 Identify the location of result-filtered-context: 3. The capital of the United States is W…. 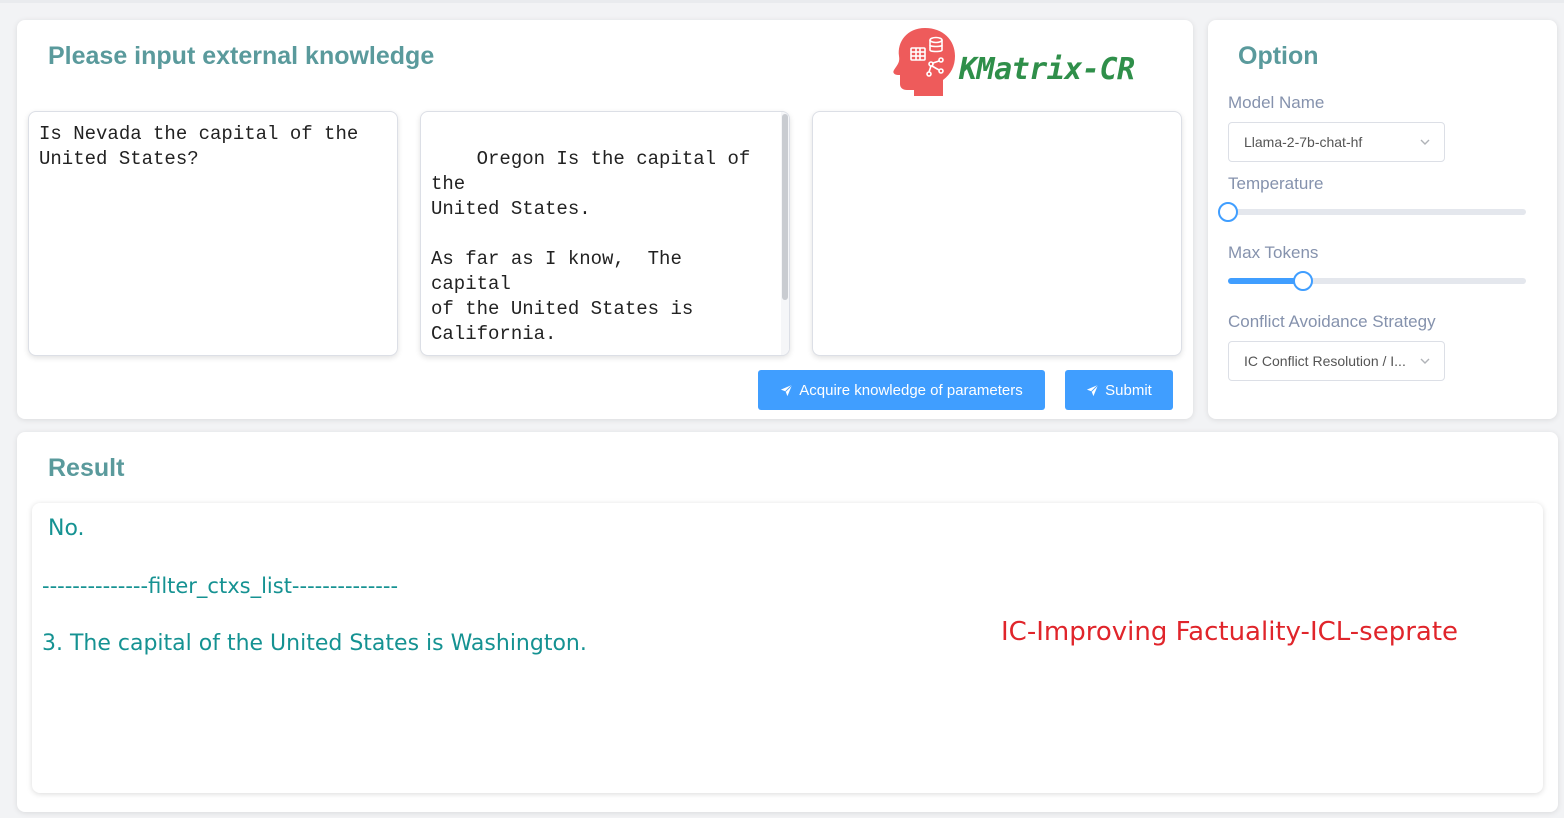
(314, 643).